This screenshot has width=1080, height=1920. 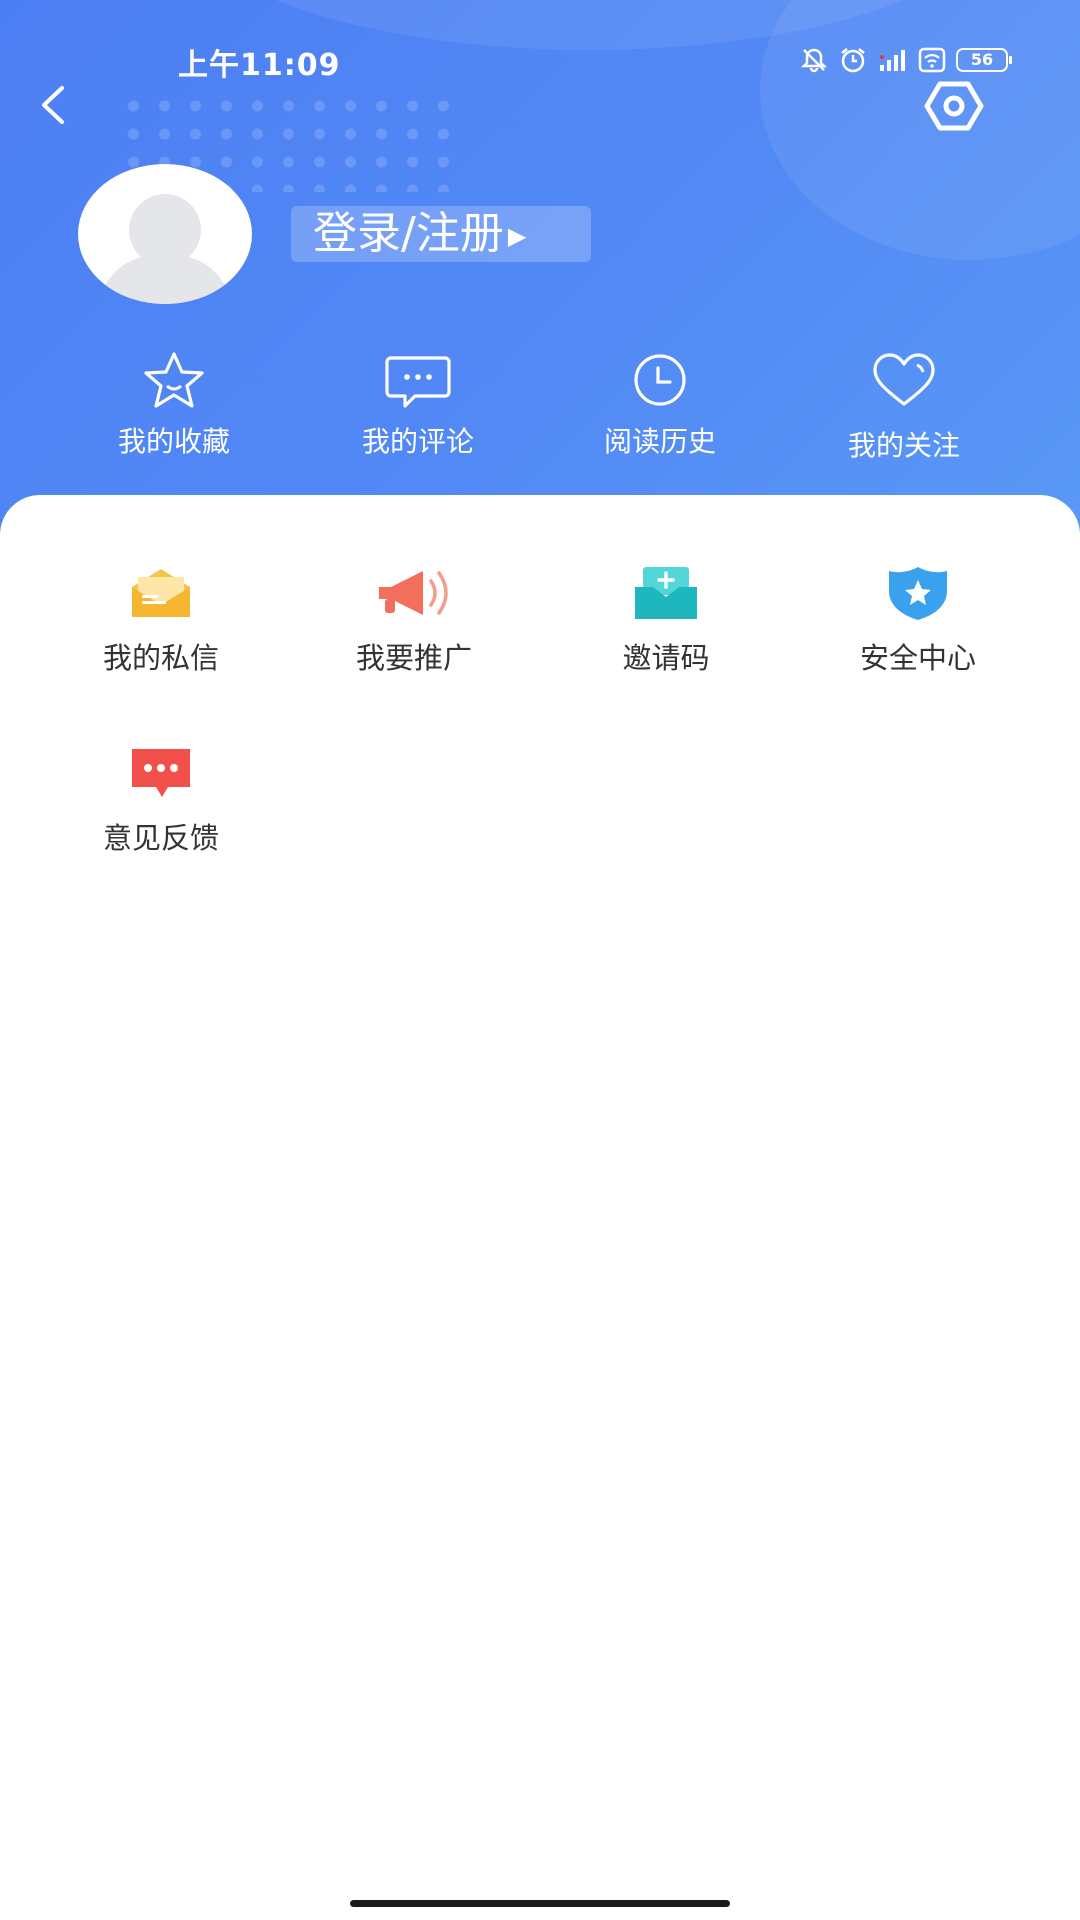 I want to click on menu-label: 意见反馈, so click(x=160, y=838).